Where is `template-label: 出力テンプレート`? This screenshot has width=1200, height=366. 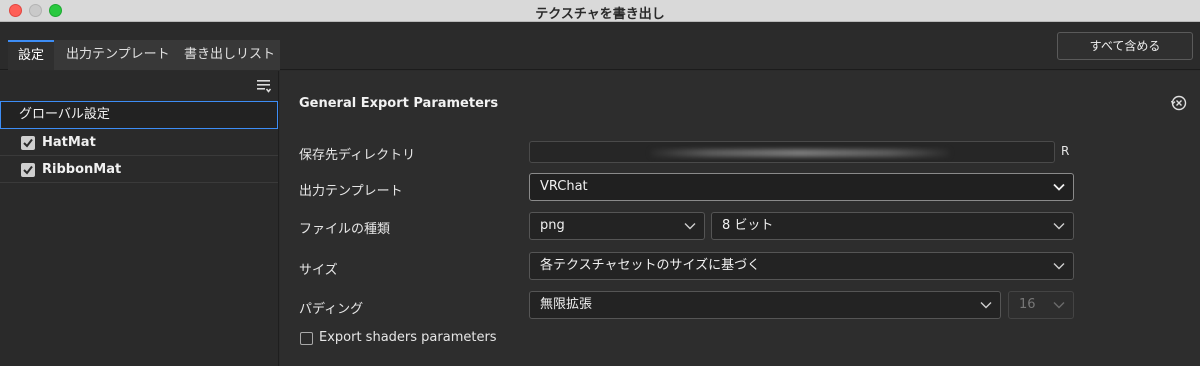 template-label: 出力テンプレート is located at coordinates (351, 191).